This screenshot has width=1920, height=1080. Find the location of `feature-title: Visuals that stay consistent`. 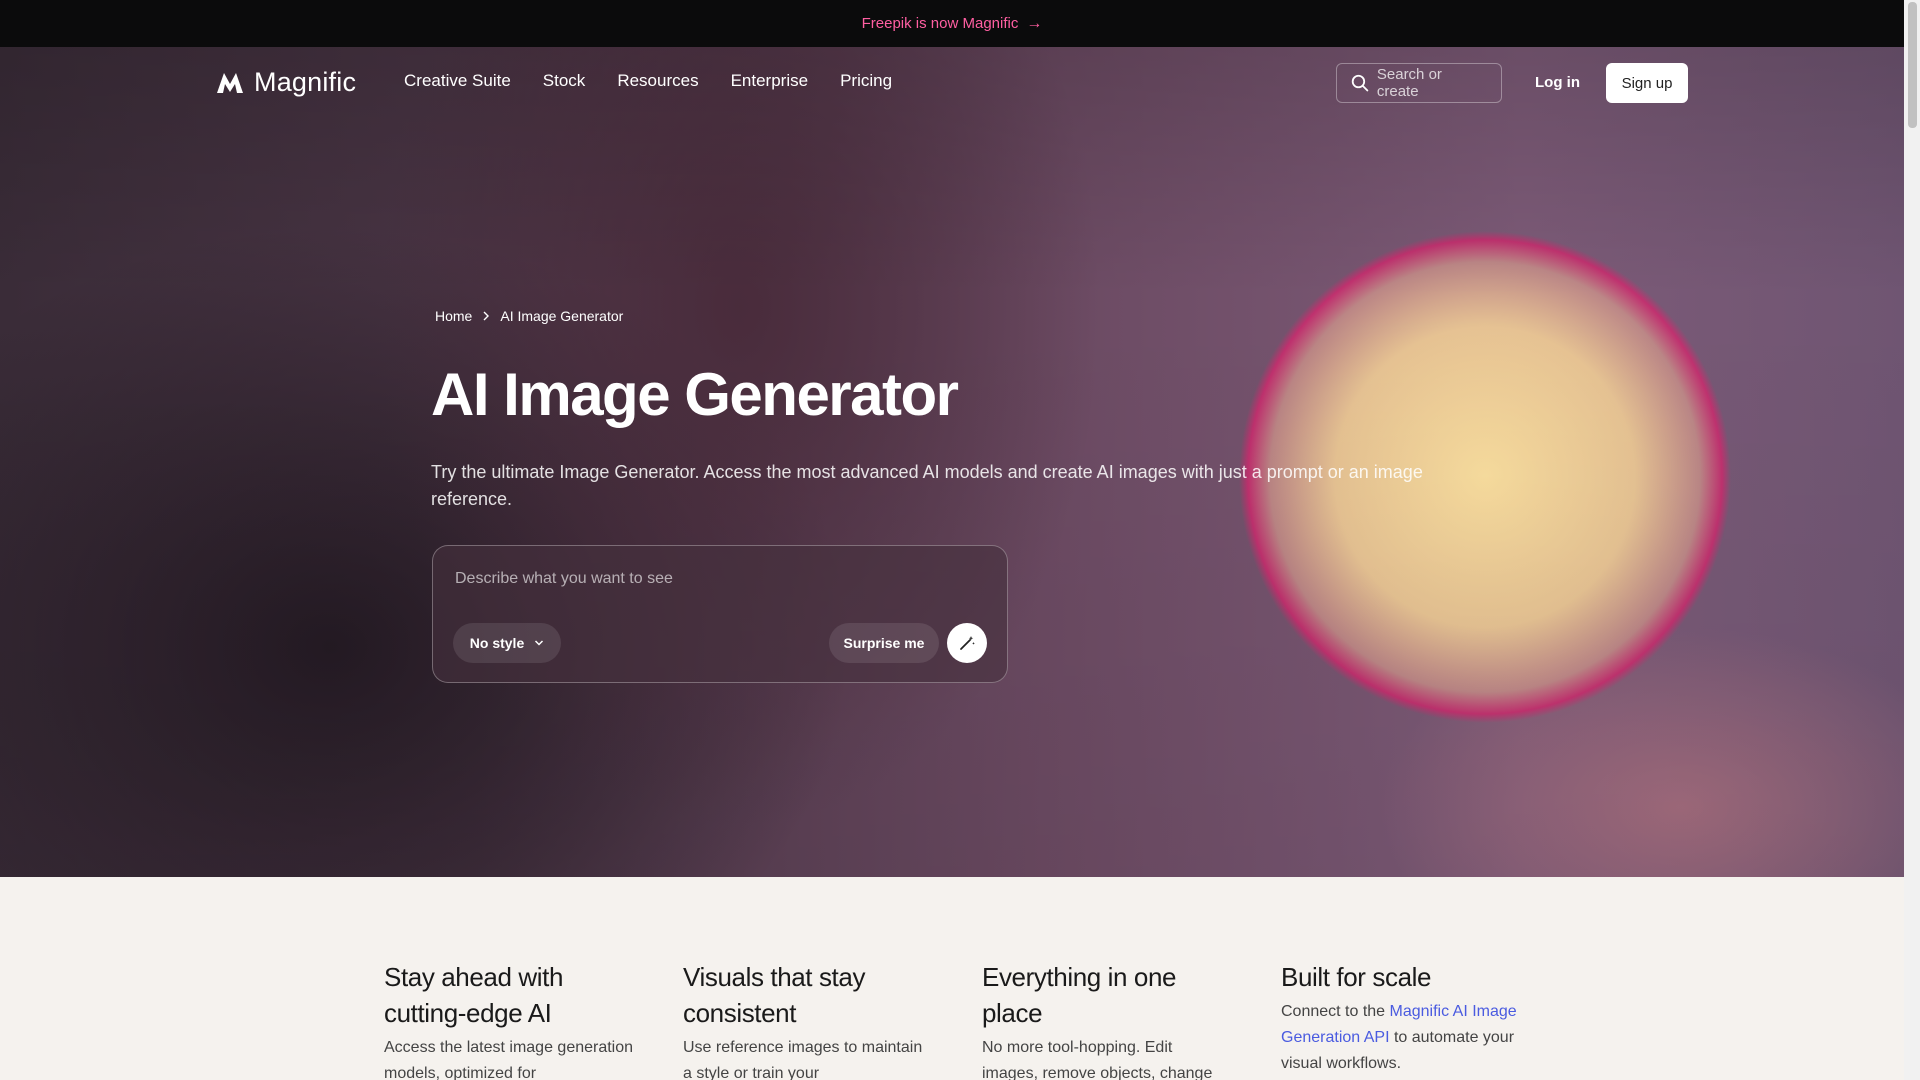

feature-title: Visuals that stay consistent is located at coordinates (774, 995).